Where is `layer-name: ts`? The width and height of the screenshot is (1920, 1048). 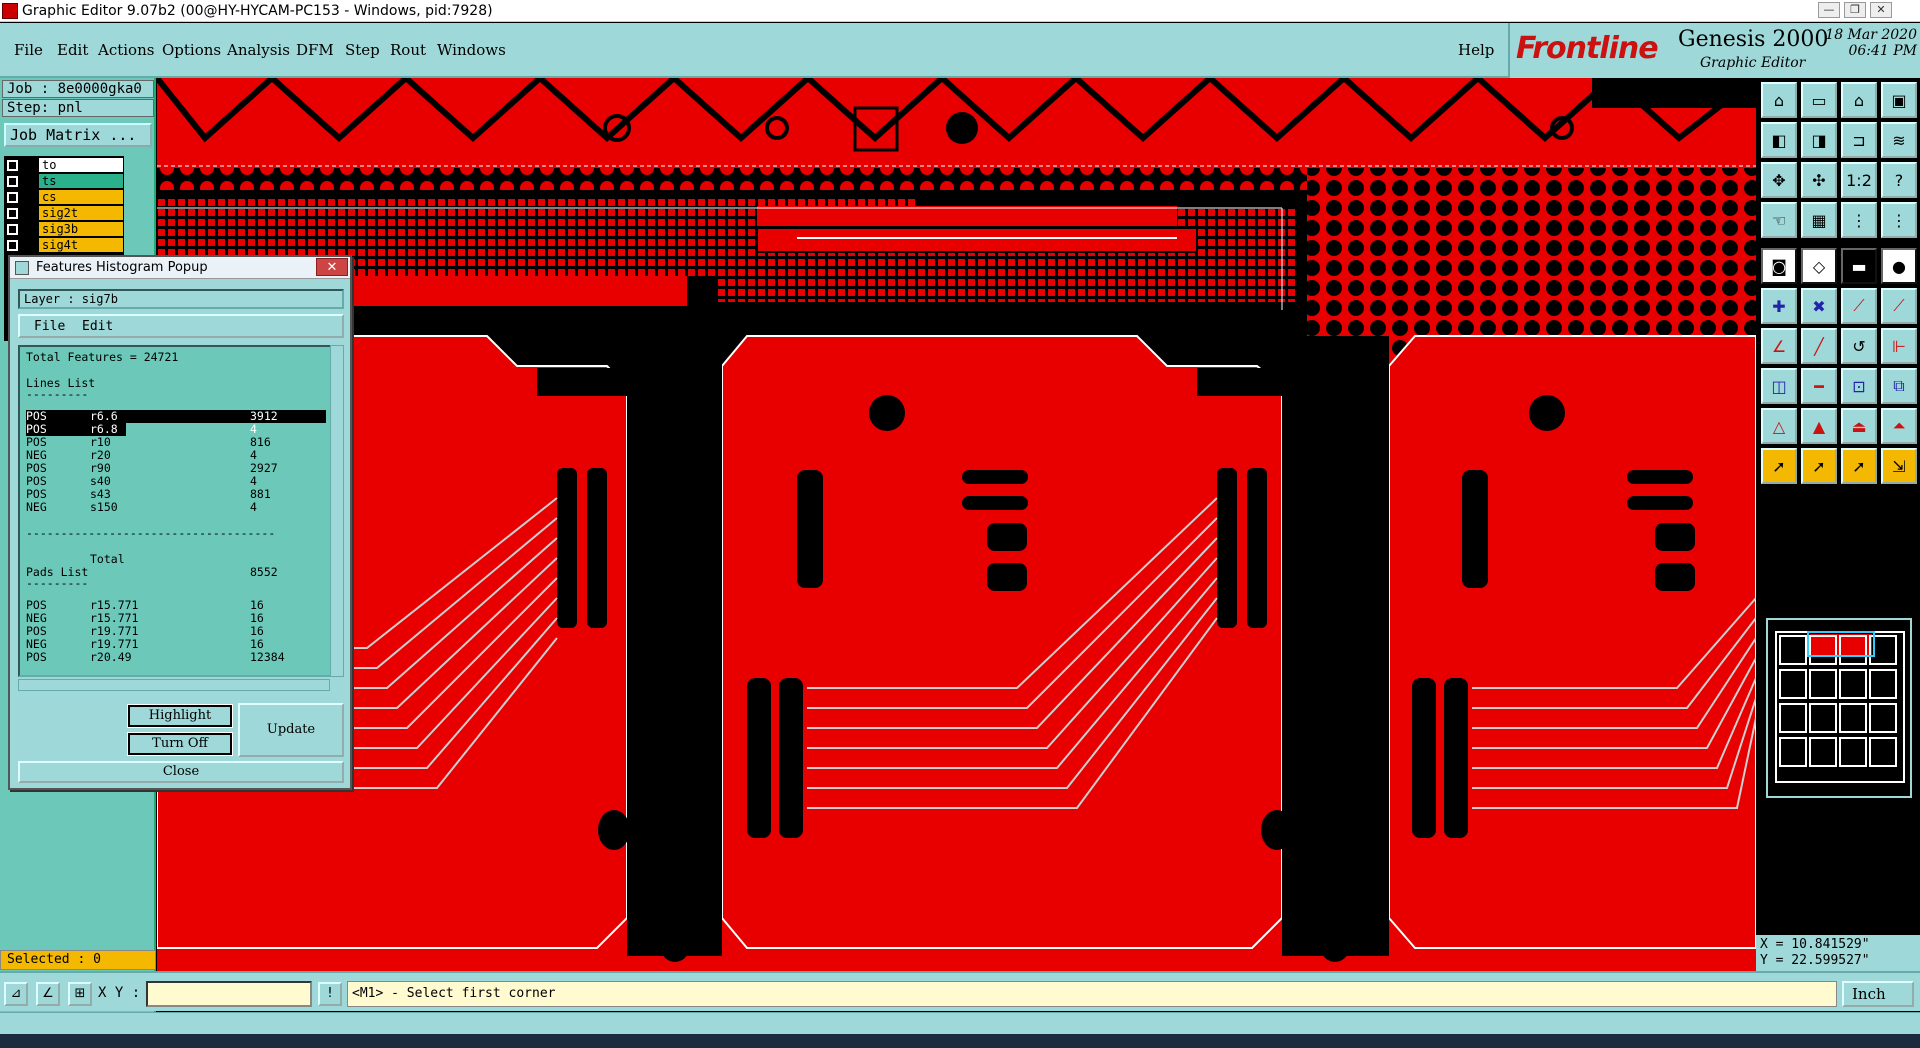 layer-name: ts is located at coordinates (81, 181).